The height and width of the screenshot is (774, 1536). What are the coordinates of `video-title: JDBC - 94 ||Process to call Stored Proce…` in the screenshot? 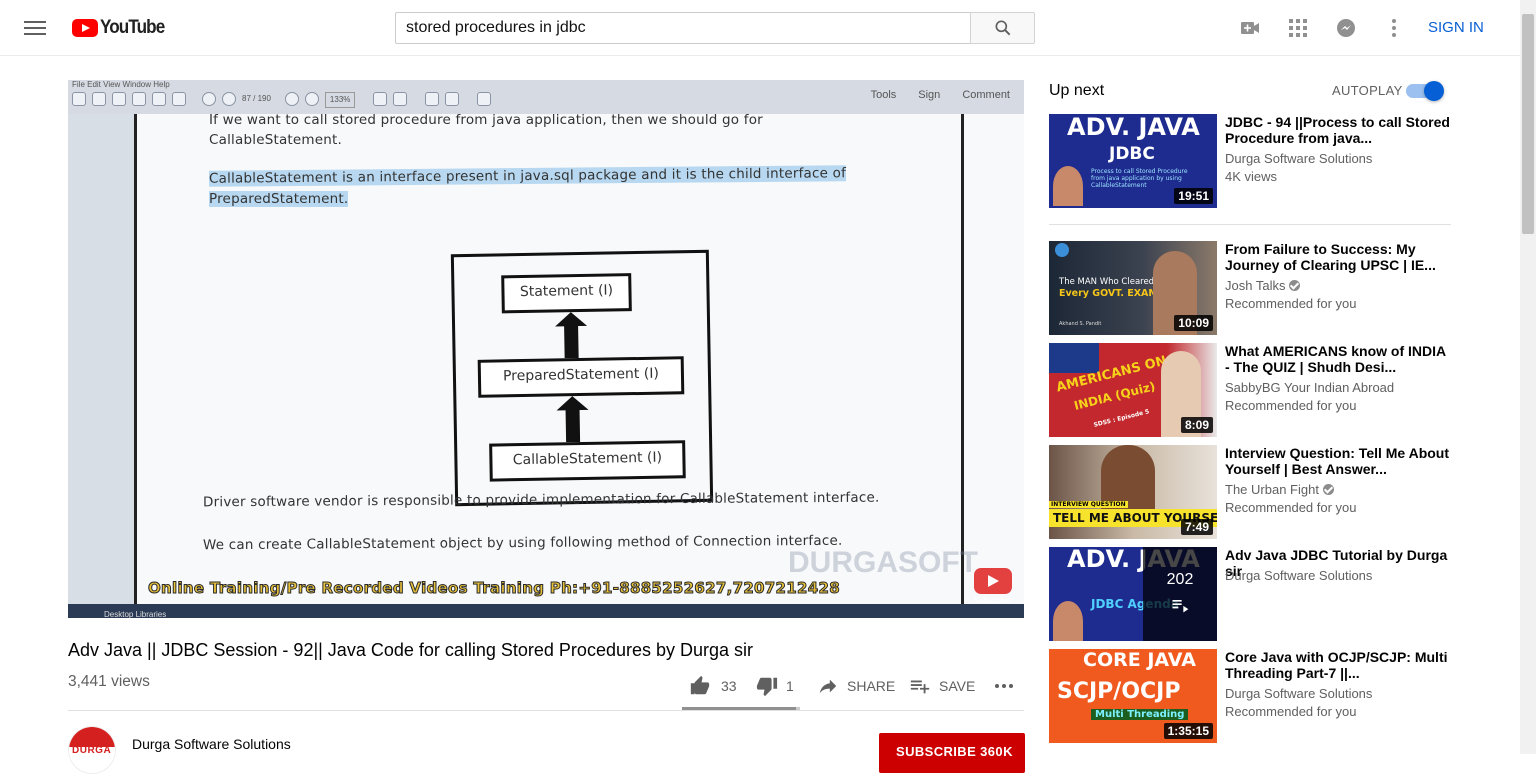 It's located at (1338, 130).